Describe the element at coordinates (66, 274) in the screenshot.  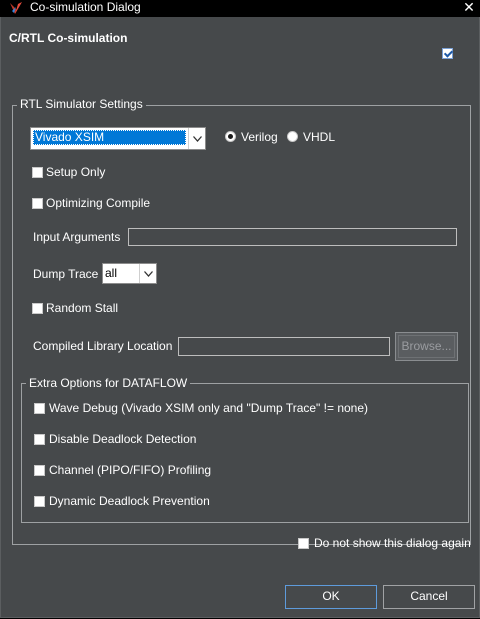
I see `dump-trace-label: Dump Trace` at that location.